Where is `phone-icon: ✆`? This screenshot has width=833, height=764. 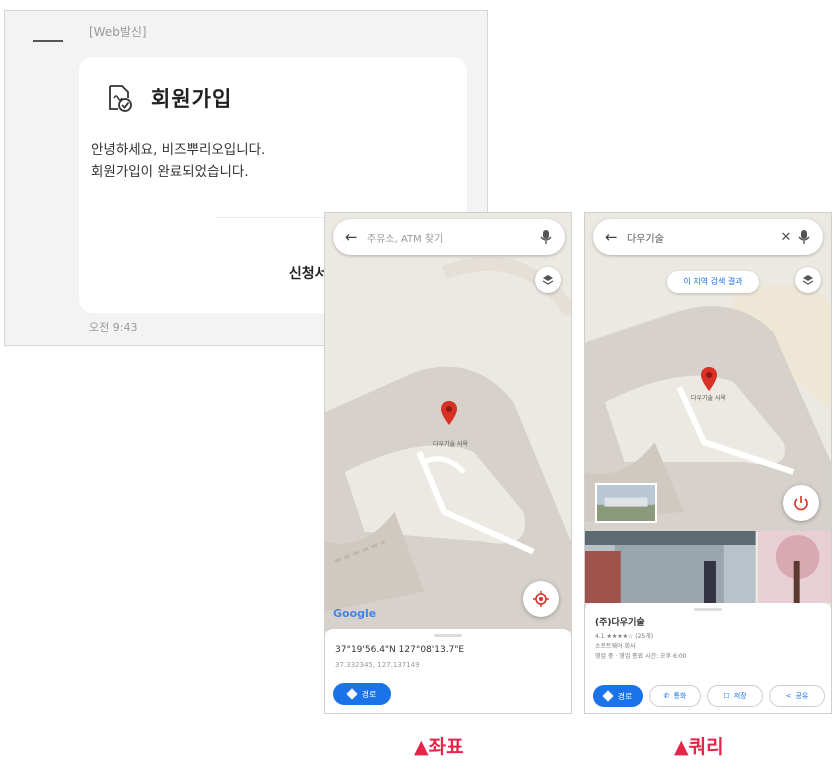
phone-icon: ✆ is located at coordinates (666, 696).